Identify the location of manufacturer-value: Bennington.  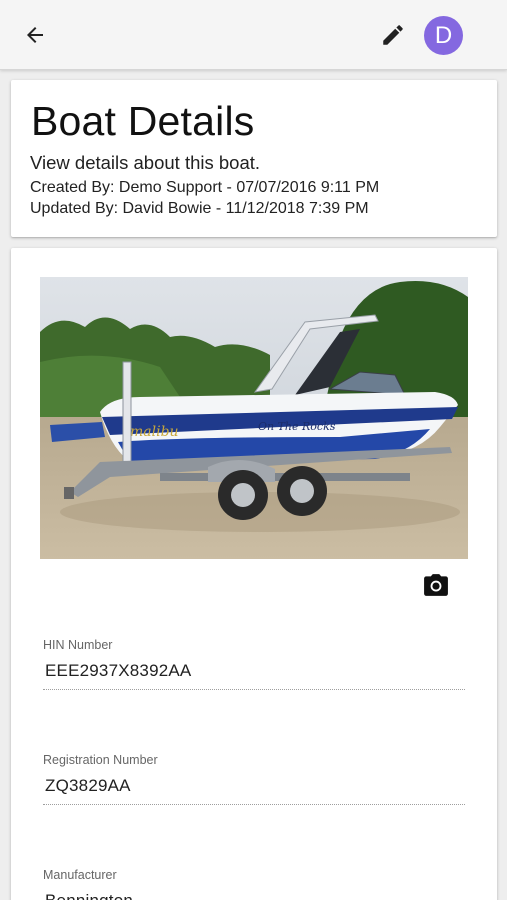
(254, 895).